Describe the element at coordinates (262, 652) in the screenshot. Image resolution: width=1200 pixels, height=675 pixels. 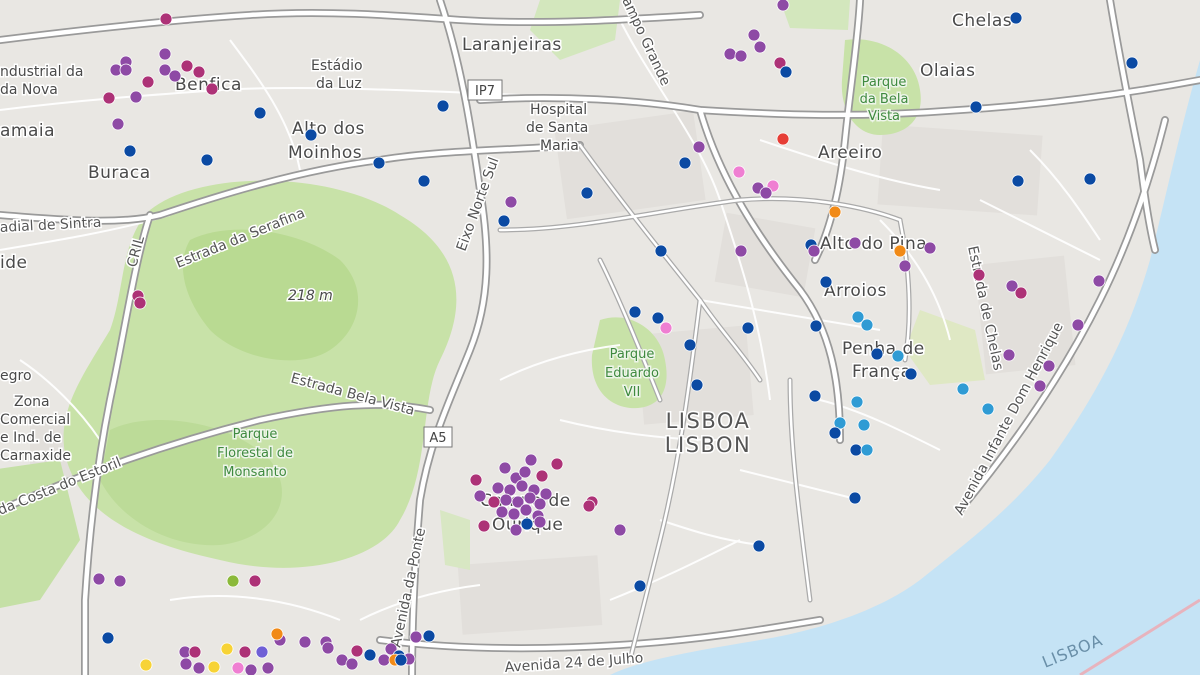
I see `map-marker-violet` at that location.